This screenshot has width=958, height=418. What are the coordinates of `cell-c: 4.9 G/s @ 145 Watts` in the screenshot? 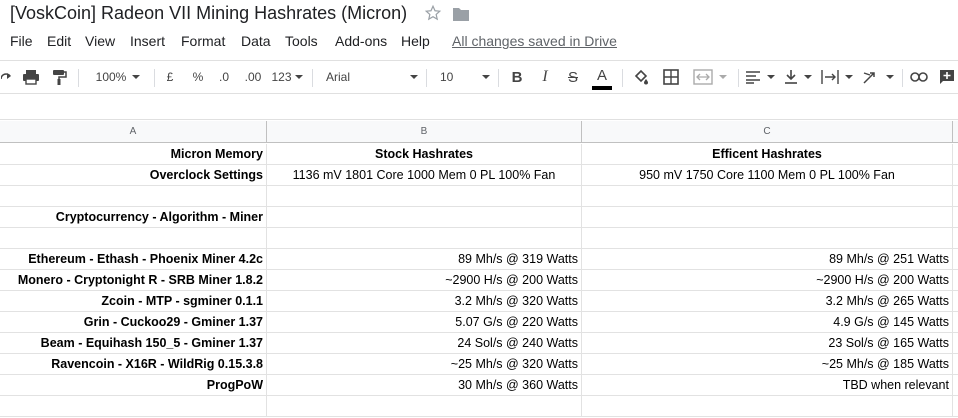 It's located at (767, 322).